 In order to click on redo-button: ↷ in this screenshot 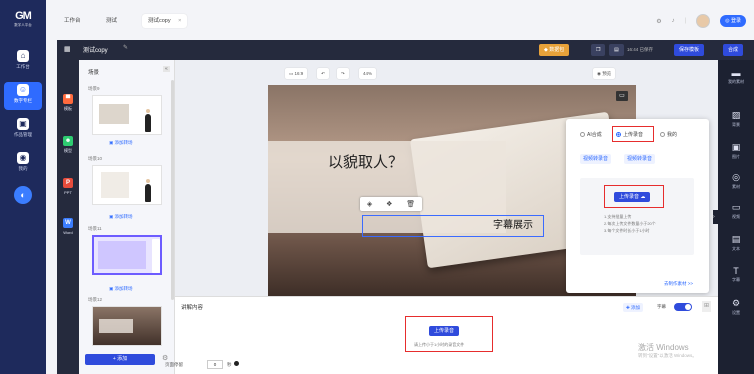, I will do `click(343, 73)`.